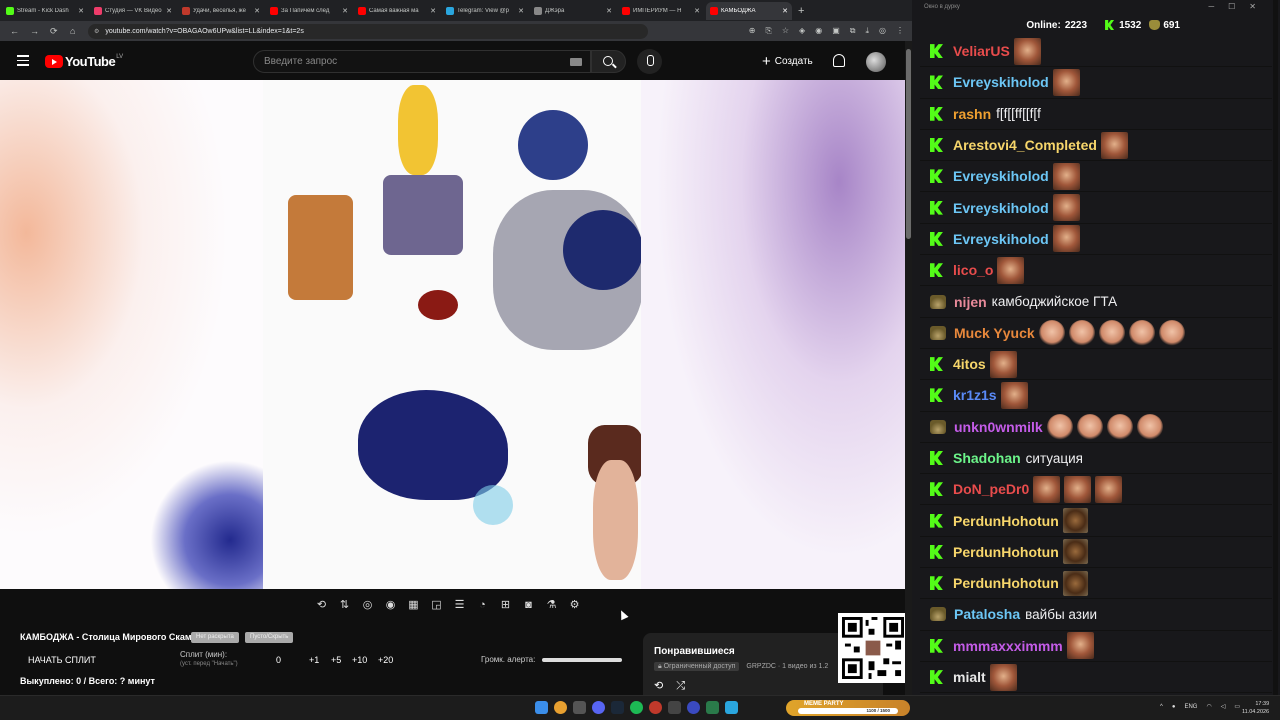 The image size is (1280, 720). What do you see at coordinates (344, 605) in the screenshot?
I see `sort-icon: ⇅` at bounding box center [344, 605].